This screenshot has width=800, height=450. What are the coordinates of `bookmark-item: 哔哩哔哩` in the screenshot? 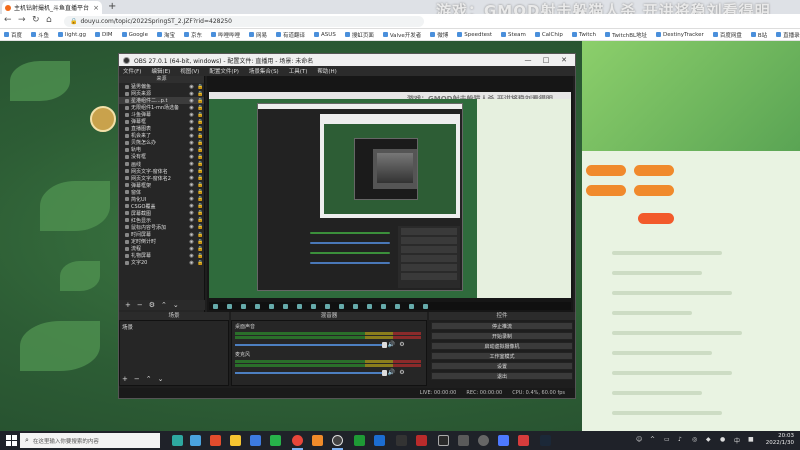 It's located at (225, 35).